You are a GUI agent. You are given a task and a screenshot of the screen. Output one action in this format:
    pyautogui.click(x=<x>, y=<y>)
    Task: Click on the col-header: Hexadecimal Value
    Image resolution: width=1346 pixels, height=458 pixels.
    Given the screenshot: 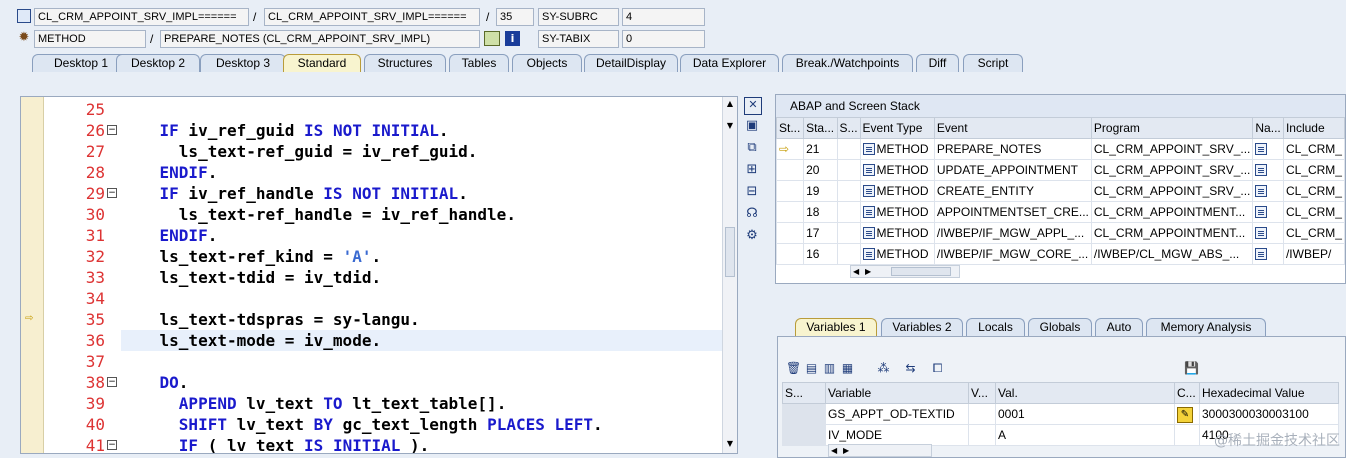 What is the action you would take?
    pyautogui.click(x=1269, y=393)
    